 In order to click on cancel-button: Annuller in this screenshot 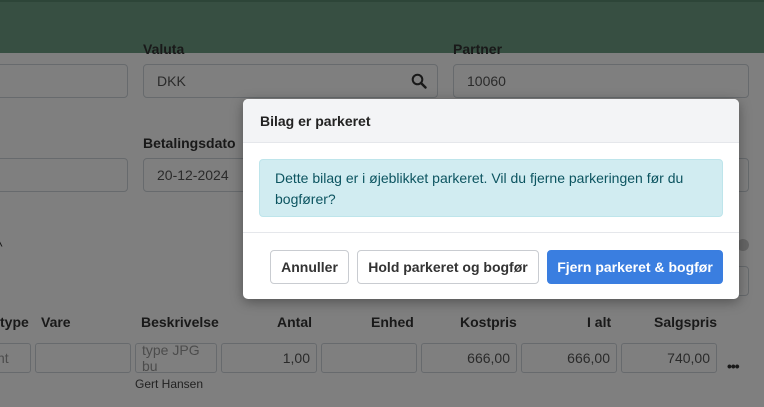, I will do `click(309, 267)`.